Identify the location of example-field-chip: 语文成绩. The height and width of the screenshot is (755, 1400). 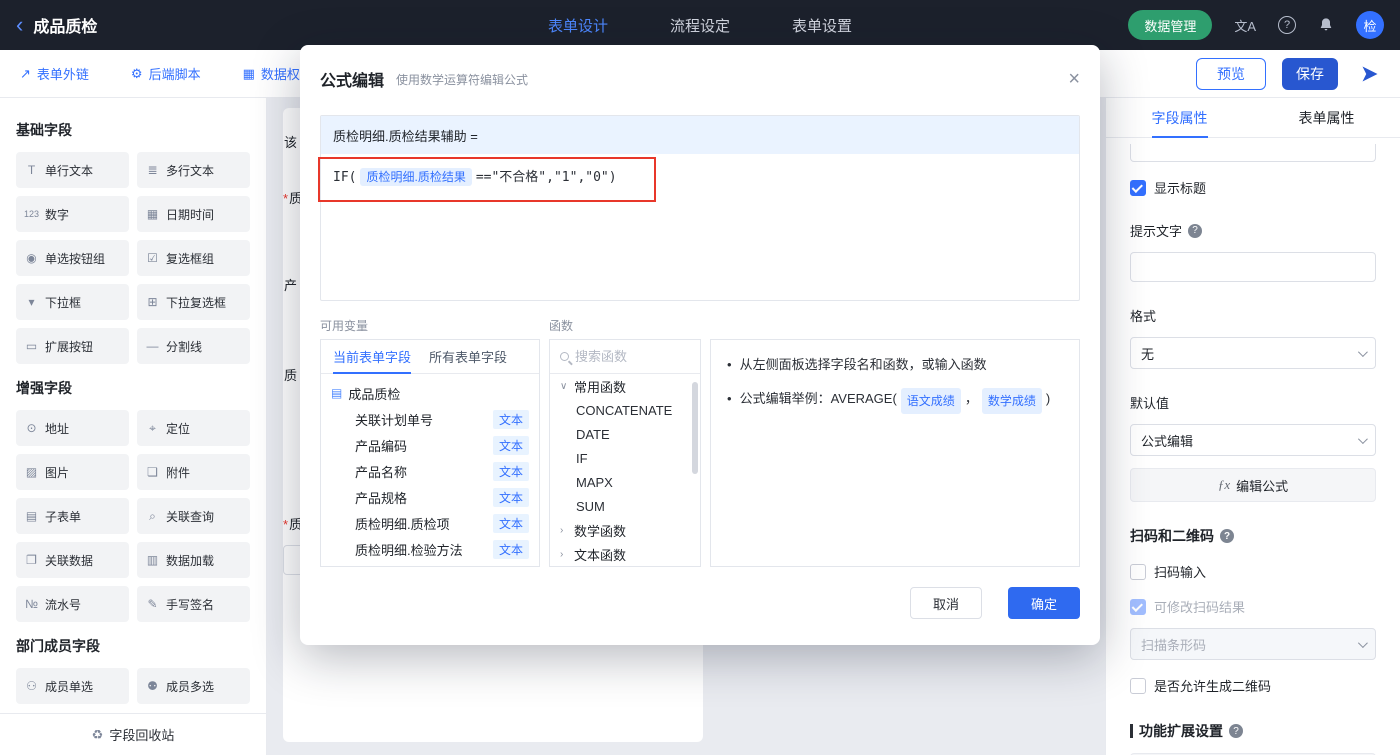
(930, 401).